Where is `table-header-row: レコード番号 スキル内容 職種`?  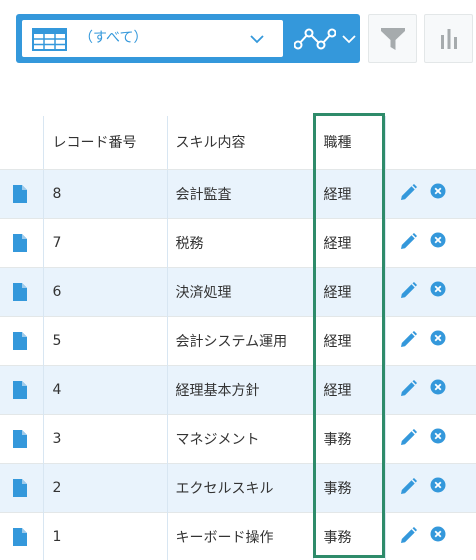 table-header-row: レコード番号 スキル内容 職種 is located at coordinates (238, 143).